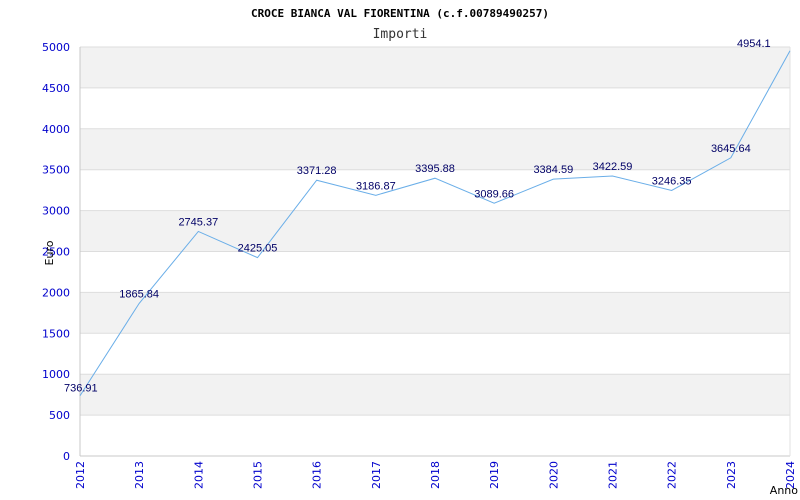 This screenshot has width=800, height=500. I want to click on y-tick-label: 0, so click(66, 456).